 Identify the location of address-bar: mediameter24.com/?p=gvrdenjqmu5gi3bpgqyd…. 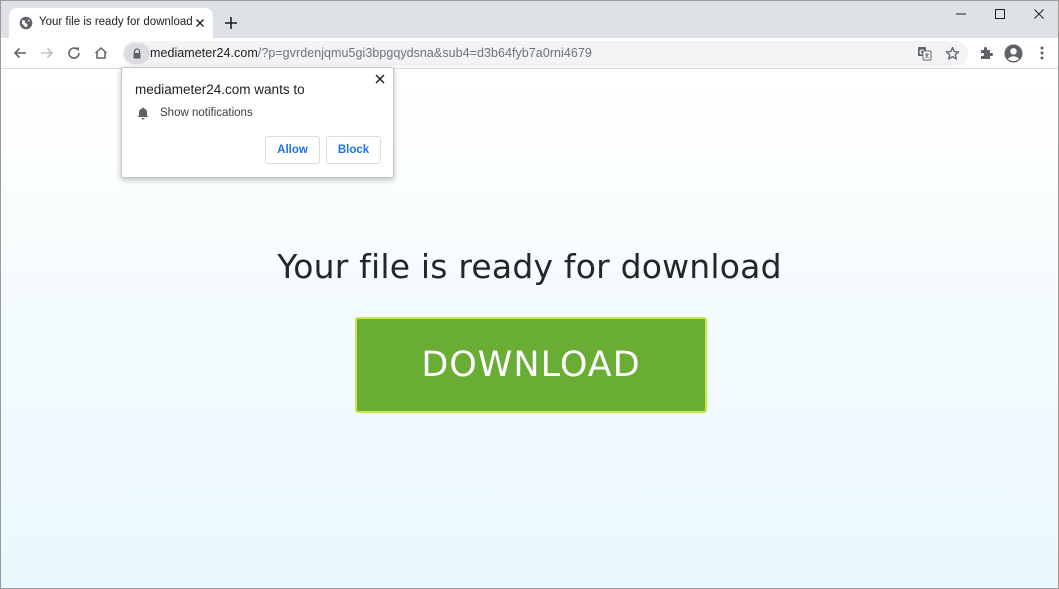
(545, 53).